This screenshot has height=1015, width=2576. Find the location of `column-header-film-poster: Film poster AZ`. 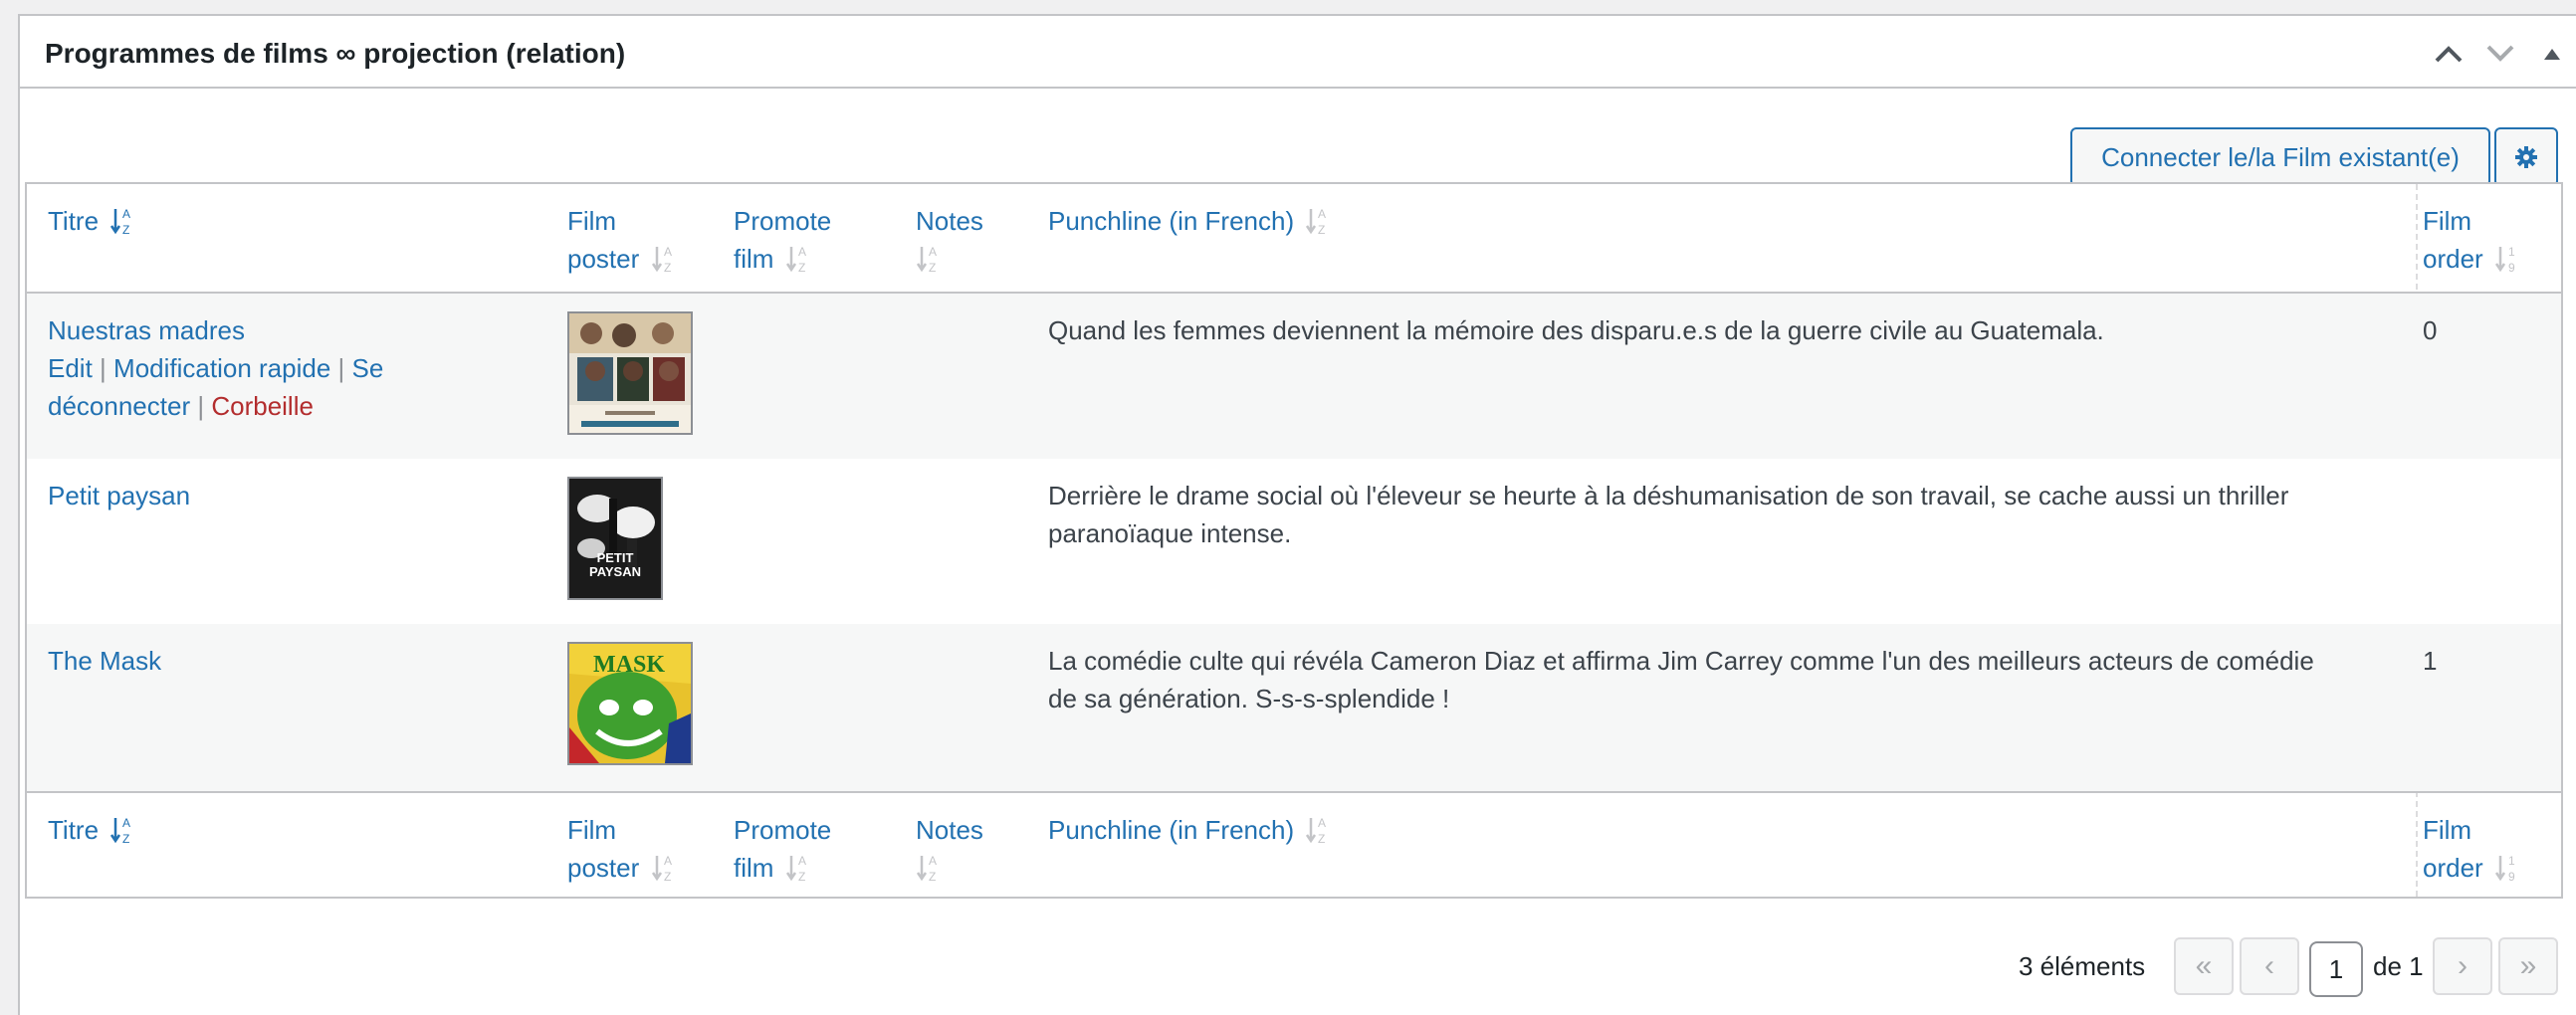

column-header-film-poster: Film poster AZ is located at coordinates (652, 240).